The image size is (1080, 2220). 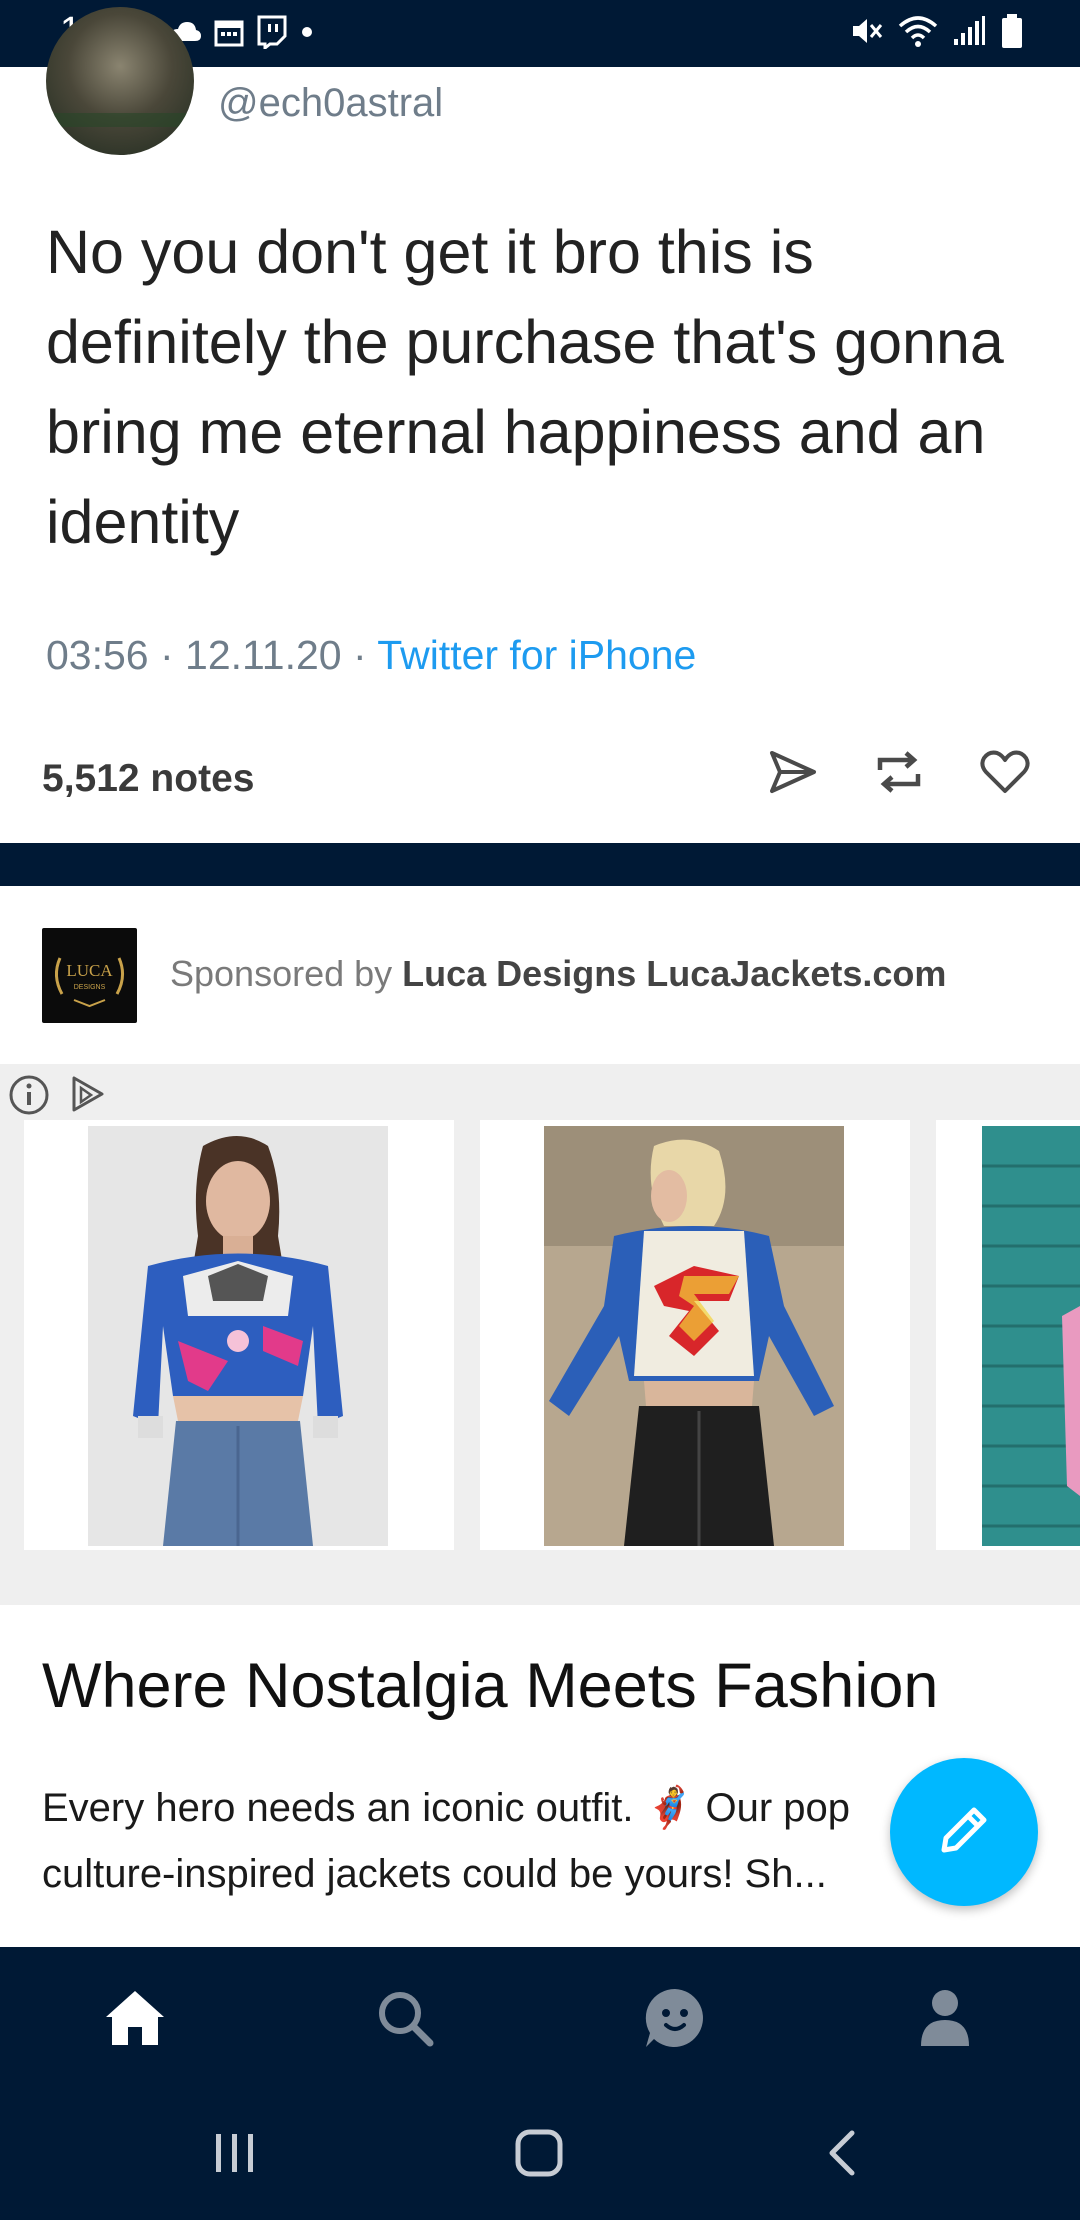 I want to click on back-icon, so click(x=841, y=2155).